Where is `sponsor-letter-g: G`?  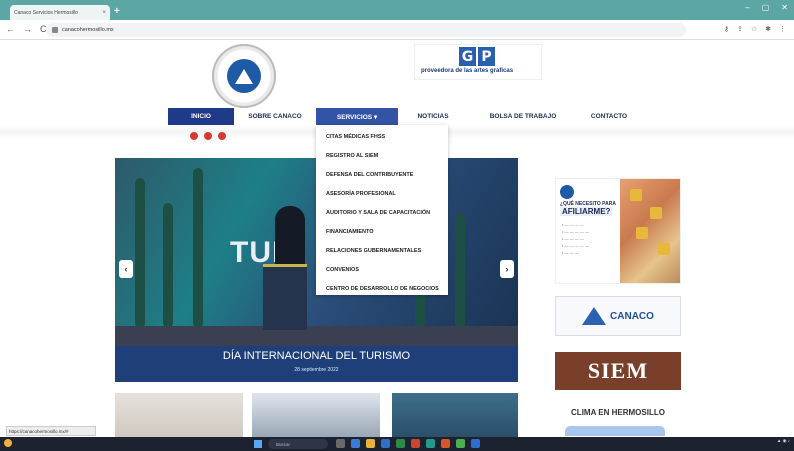 sponsor-letter-g: G is located at coordinates (467, 56).